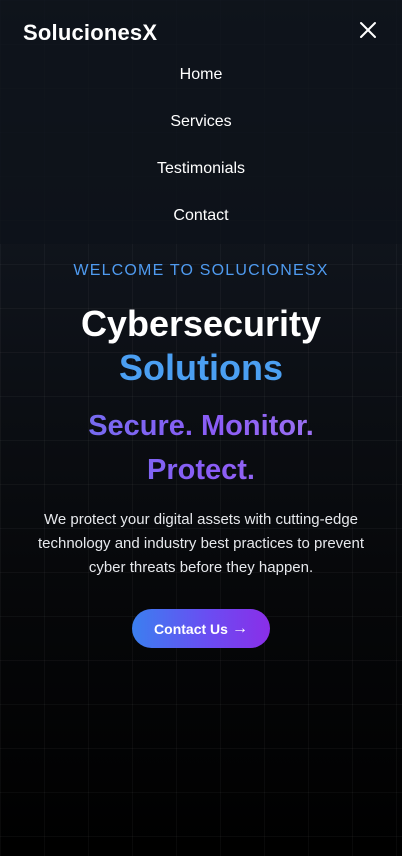  I want to click on contact-us-button: Contact Us →, so click(201, 628).